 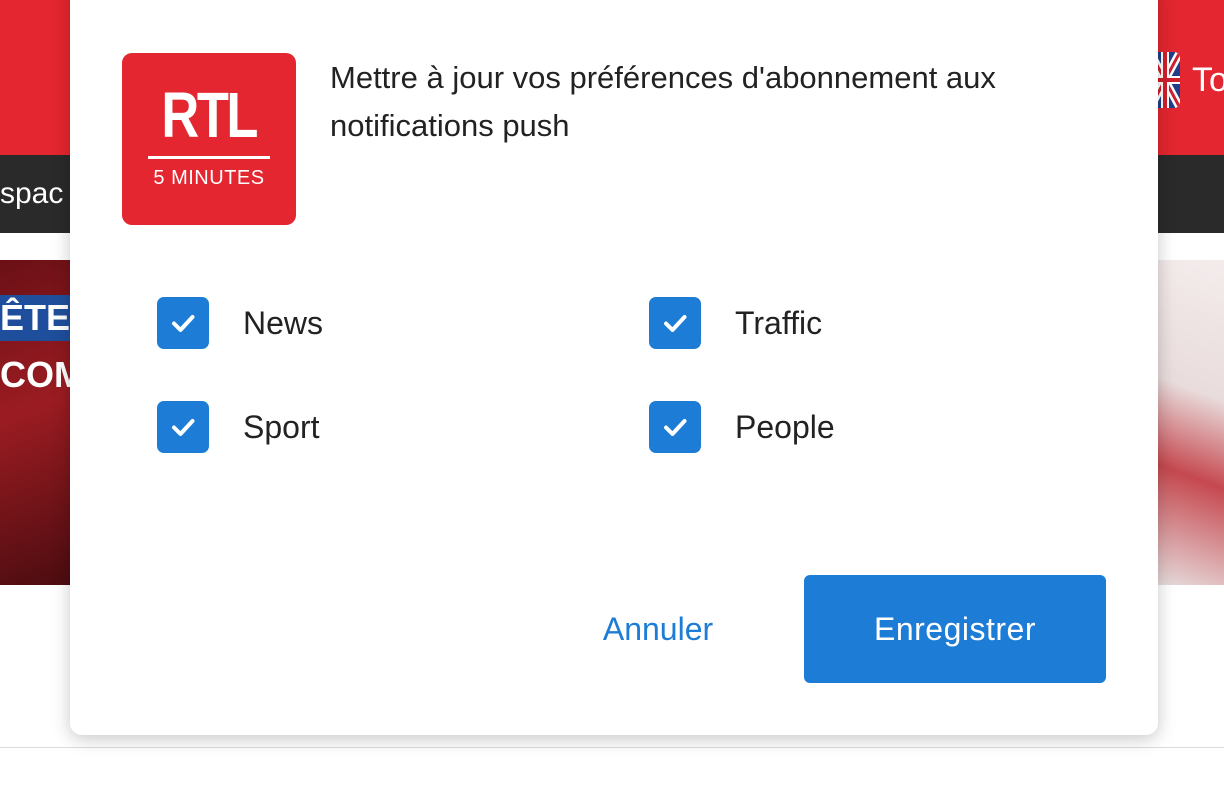 I want to click on nav-item-partial: spac, so click(x=31, y=194).